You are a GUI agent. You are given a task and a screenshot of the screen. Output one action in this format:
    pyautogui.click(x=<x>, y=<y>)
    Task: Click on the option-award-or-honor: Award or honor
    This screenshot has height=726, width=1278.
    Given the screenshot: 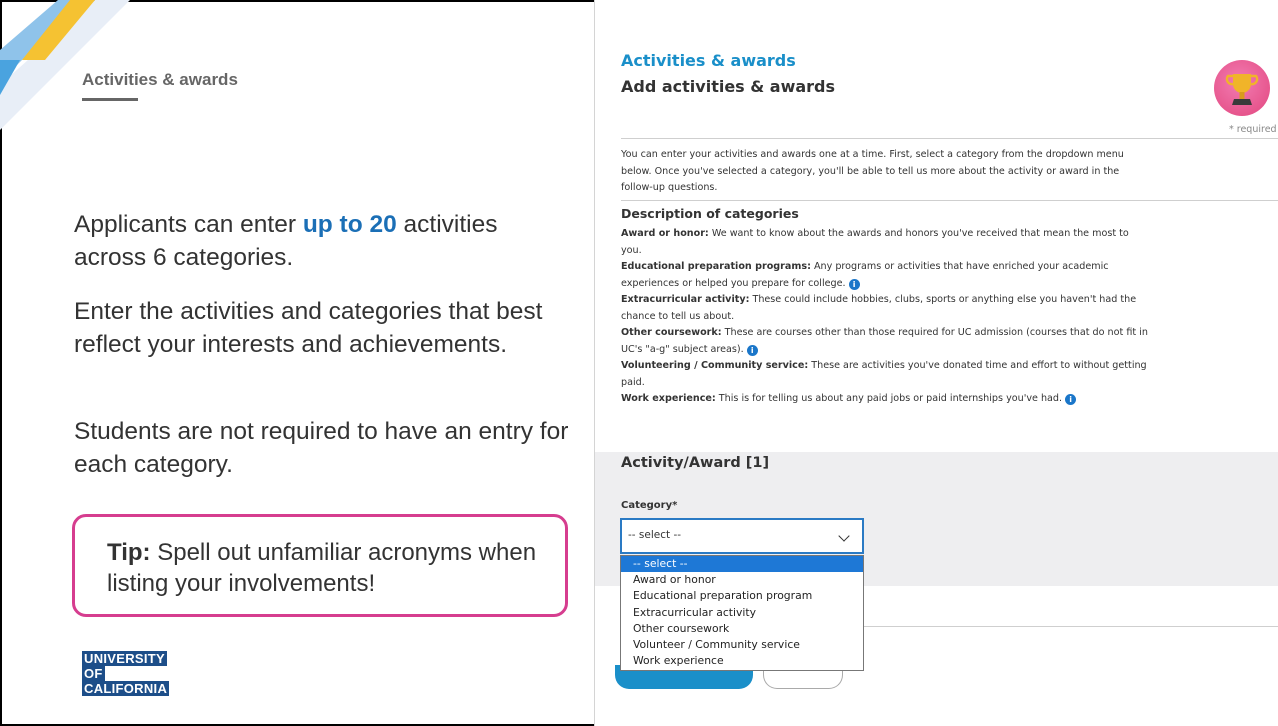 What is the action you would take?
    pyautogui.click(x=742, y=580)
    